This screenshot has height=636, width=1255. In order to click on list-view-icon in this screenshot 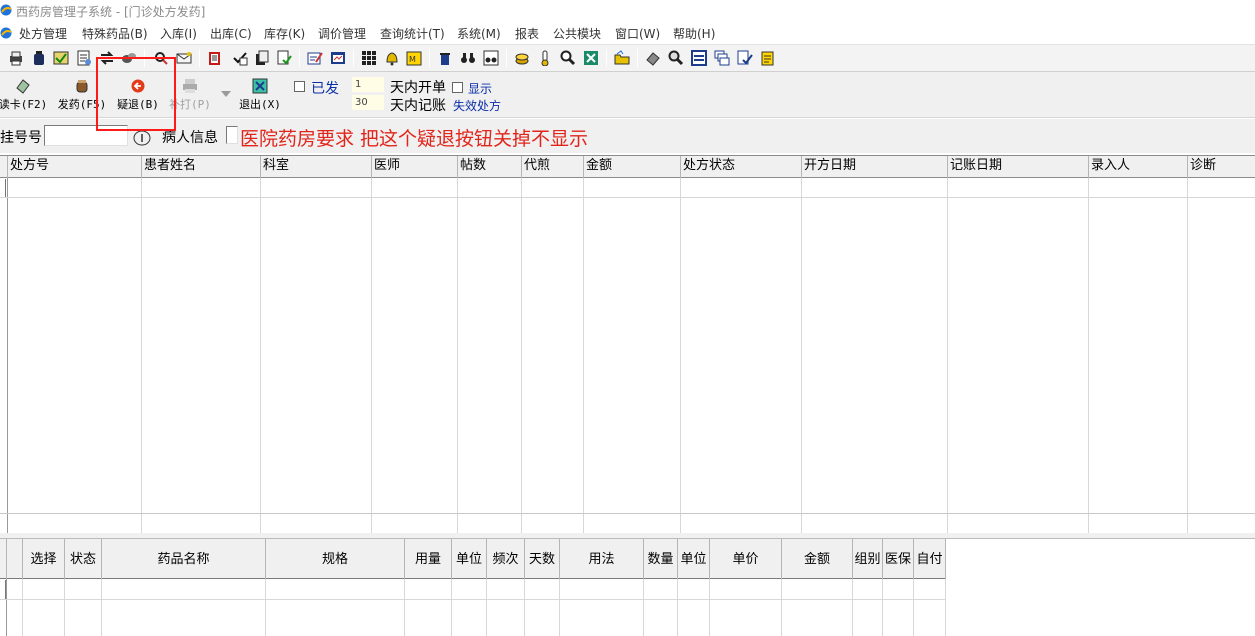, I will do `click(699, 58)`.